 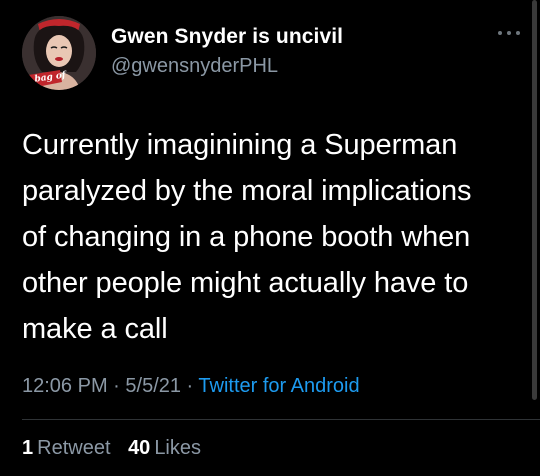 What do you see at coordinates (65, 386) in the screenshot?
I see `tweet-time: 12:06 PM` at bounding box center [65, 386].